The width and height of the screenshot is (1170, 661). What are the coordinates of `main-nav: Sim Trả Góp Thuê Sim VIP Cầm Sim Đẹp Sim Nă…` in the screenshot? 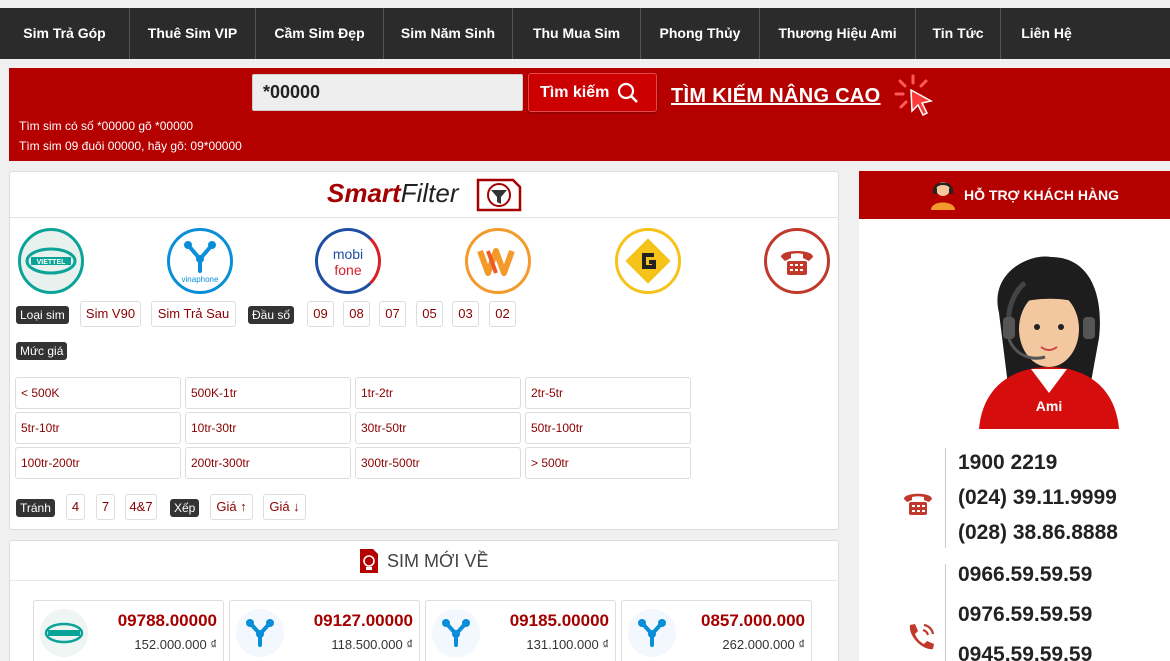 It's located at (585, 33).